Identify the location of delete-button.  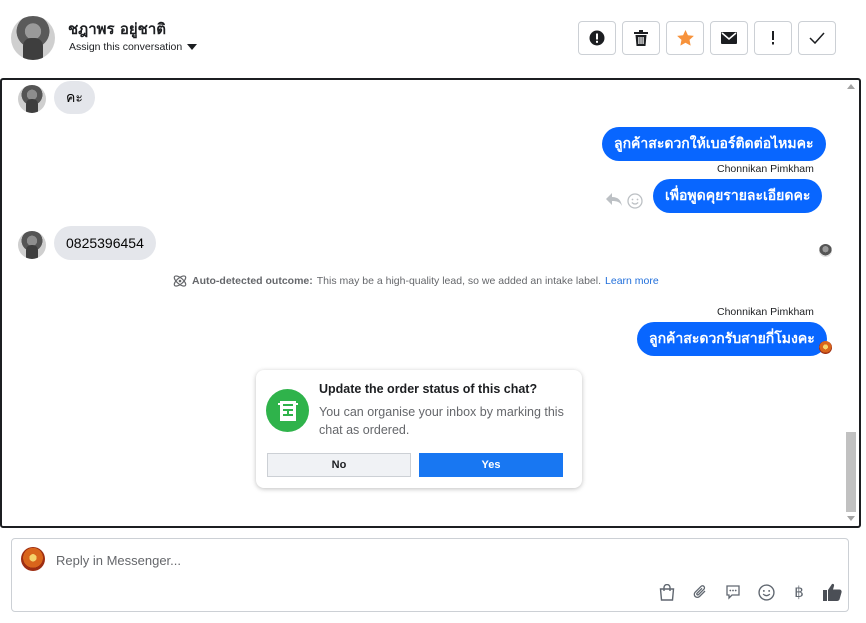
(641, 38).